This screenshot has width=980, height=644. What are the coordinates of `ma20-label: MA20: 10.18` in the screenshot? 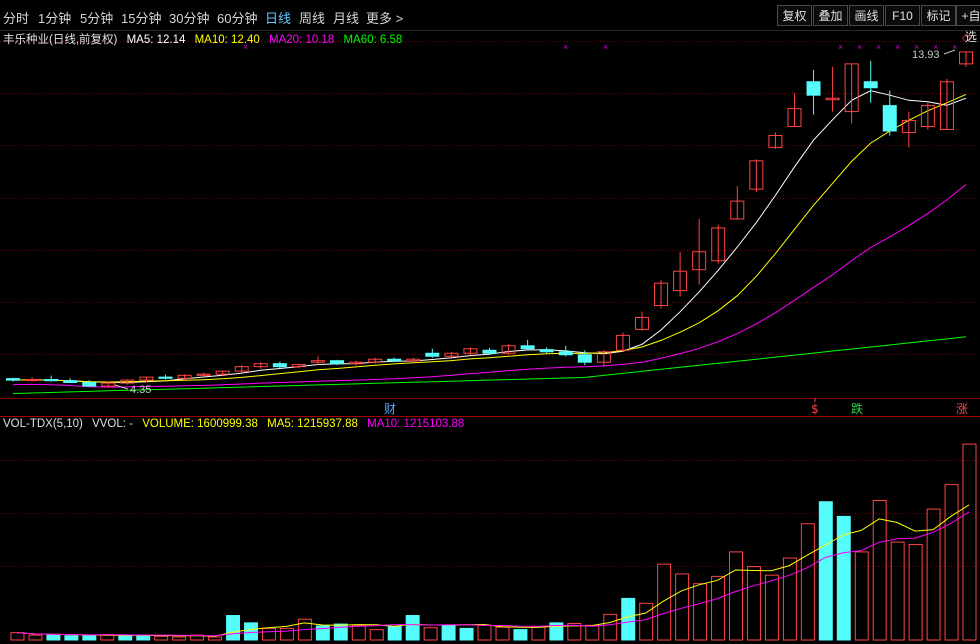 It's located at (302, 40).